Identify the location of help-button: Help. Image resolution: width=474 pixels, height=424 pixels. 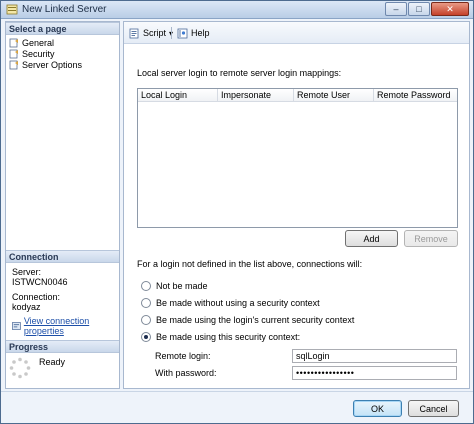
(193, 33).